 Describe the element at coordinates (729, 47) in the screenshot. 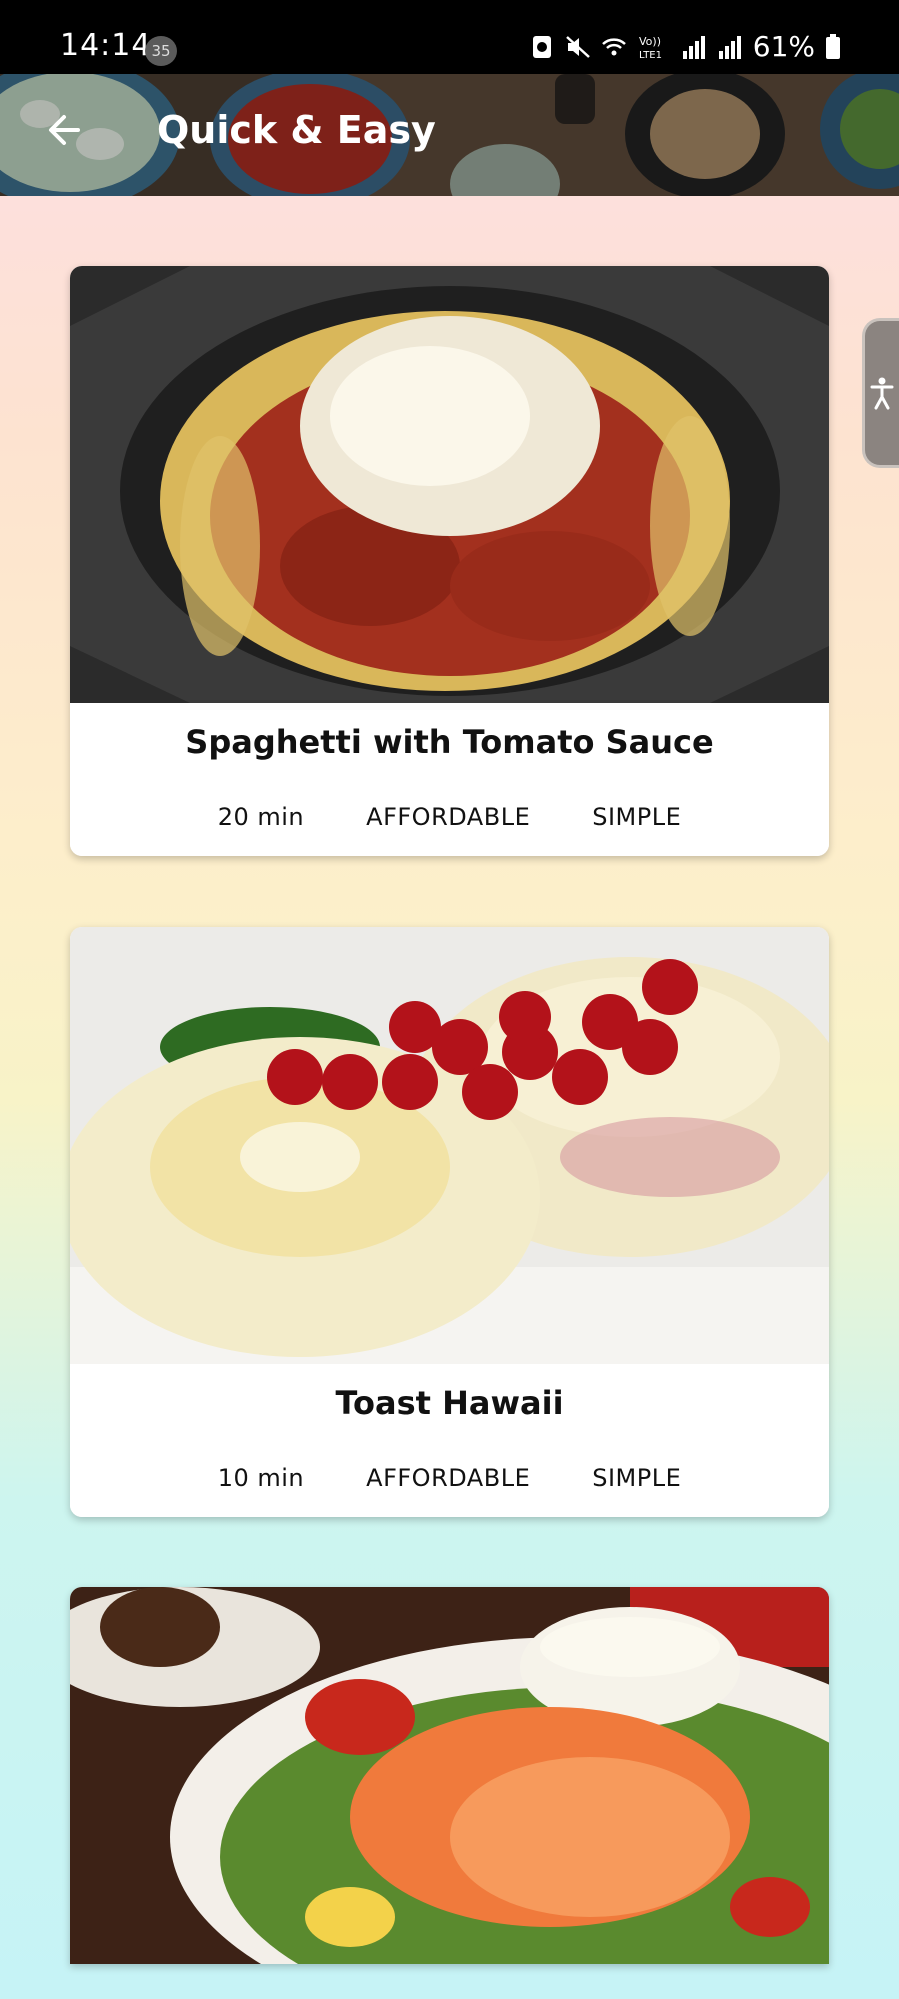

I see `signal-2-icon` at that location.